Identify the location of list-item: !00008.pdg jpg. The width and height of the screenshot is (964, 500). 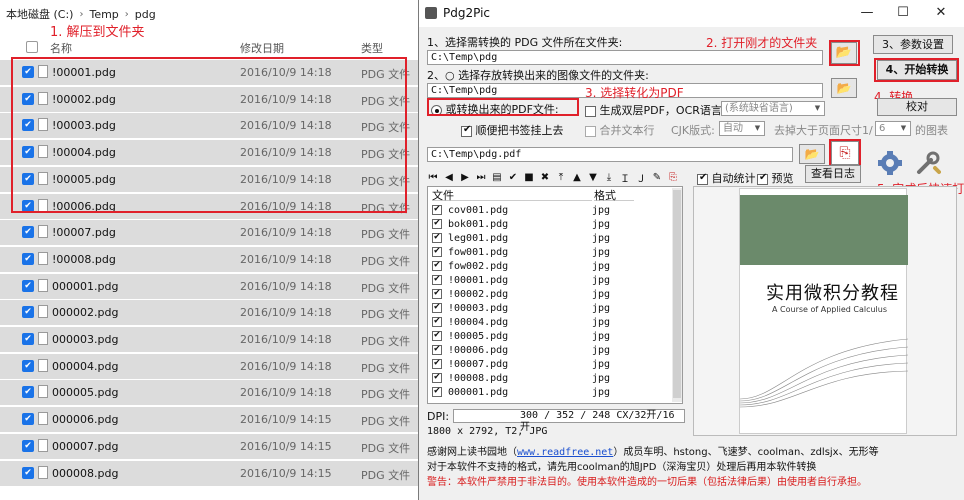
(550, 379).